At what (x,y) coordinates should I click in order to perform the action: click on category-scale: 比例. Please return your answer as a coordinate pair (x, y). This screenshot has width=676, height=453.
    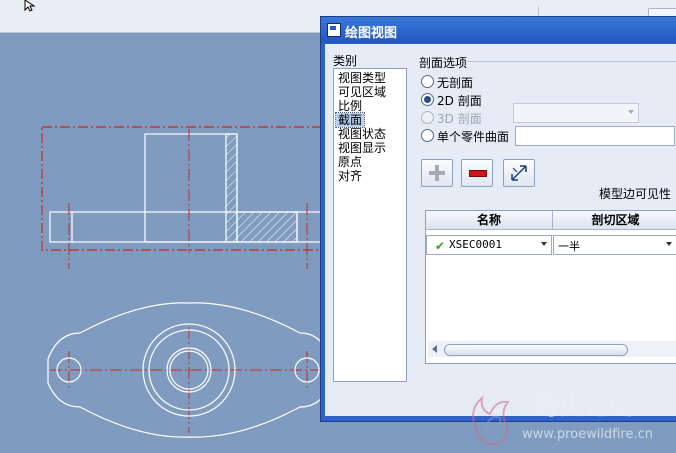
    Looking at the image, I should click on (350, 106).